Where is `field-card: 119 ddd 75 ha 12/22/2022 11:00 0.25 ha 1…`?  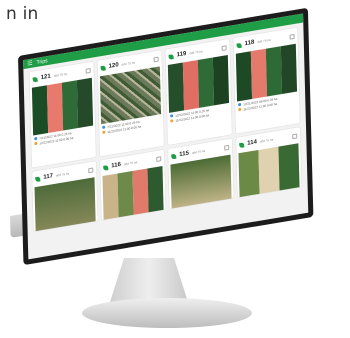
field-card: 119 ddd 75 ha 12/22/2022 11:00 0.25 ha 1… is located at coordinates (198, 92).